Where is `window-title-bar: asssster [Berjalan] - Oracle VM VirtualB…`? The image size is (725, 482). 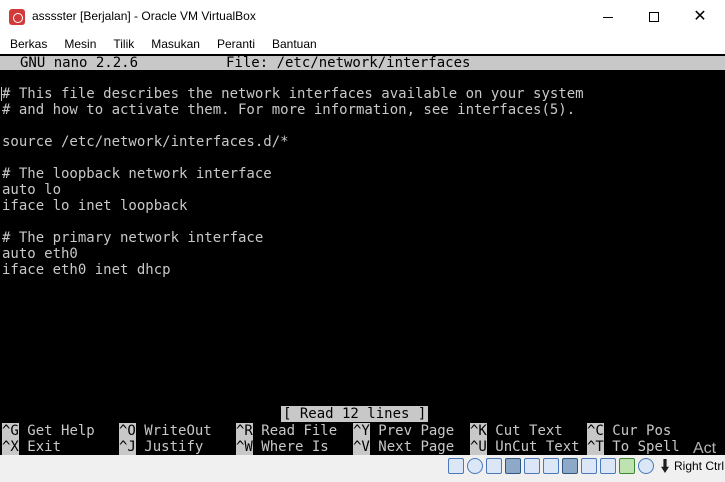 window-title-bar: asssster [Berjalan] - Oracle VM VirtualB… is located at coordinates (362, 17).